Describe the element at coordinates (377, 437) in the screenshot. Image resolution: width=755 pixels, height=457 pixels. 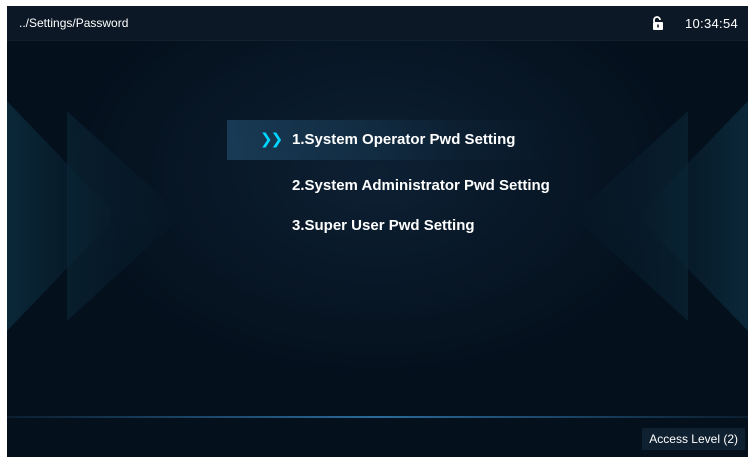
I see `footer-bar: Access Level (2)` at that location.